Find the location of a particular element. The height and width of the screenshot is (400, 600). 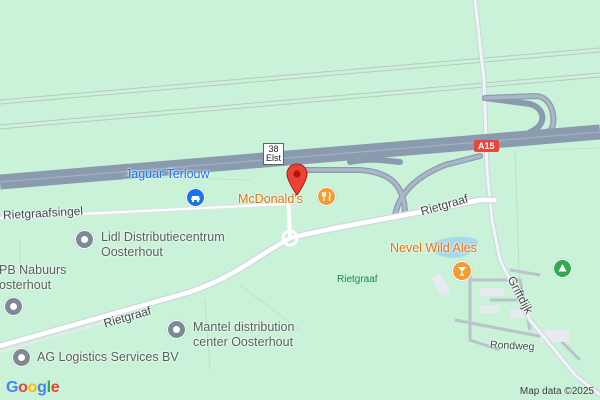

google-logo-text: Google is located at coordinates (33, 387).